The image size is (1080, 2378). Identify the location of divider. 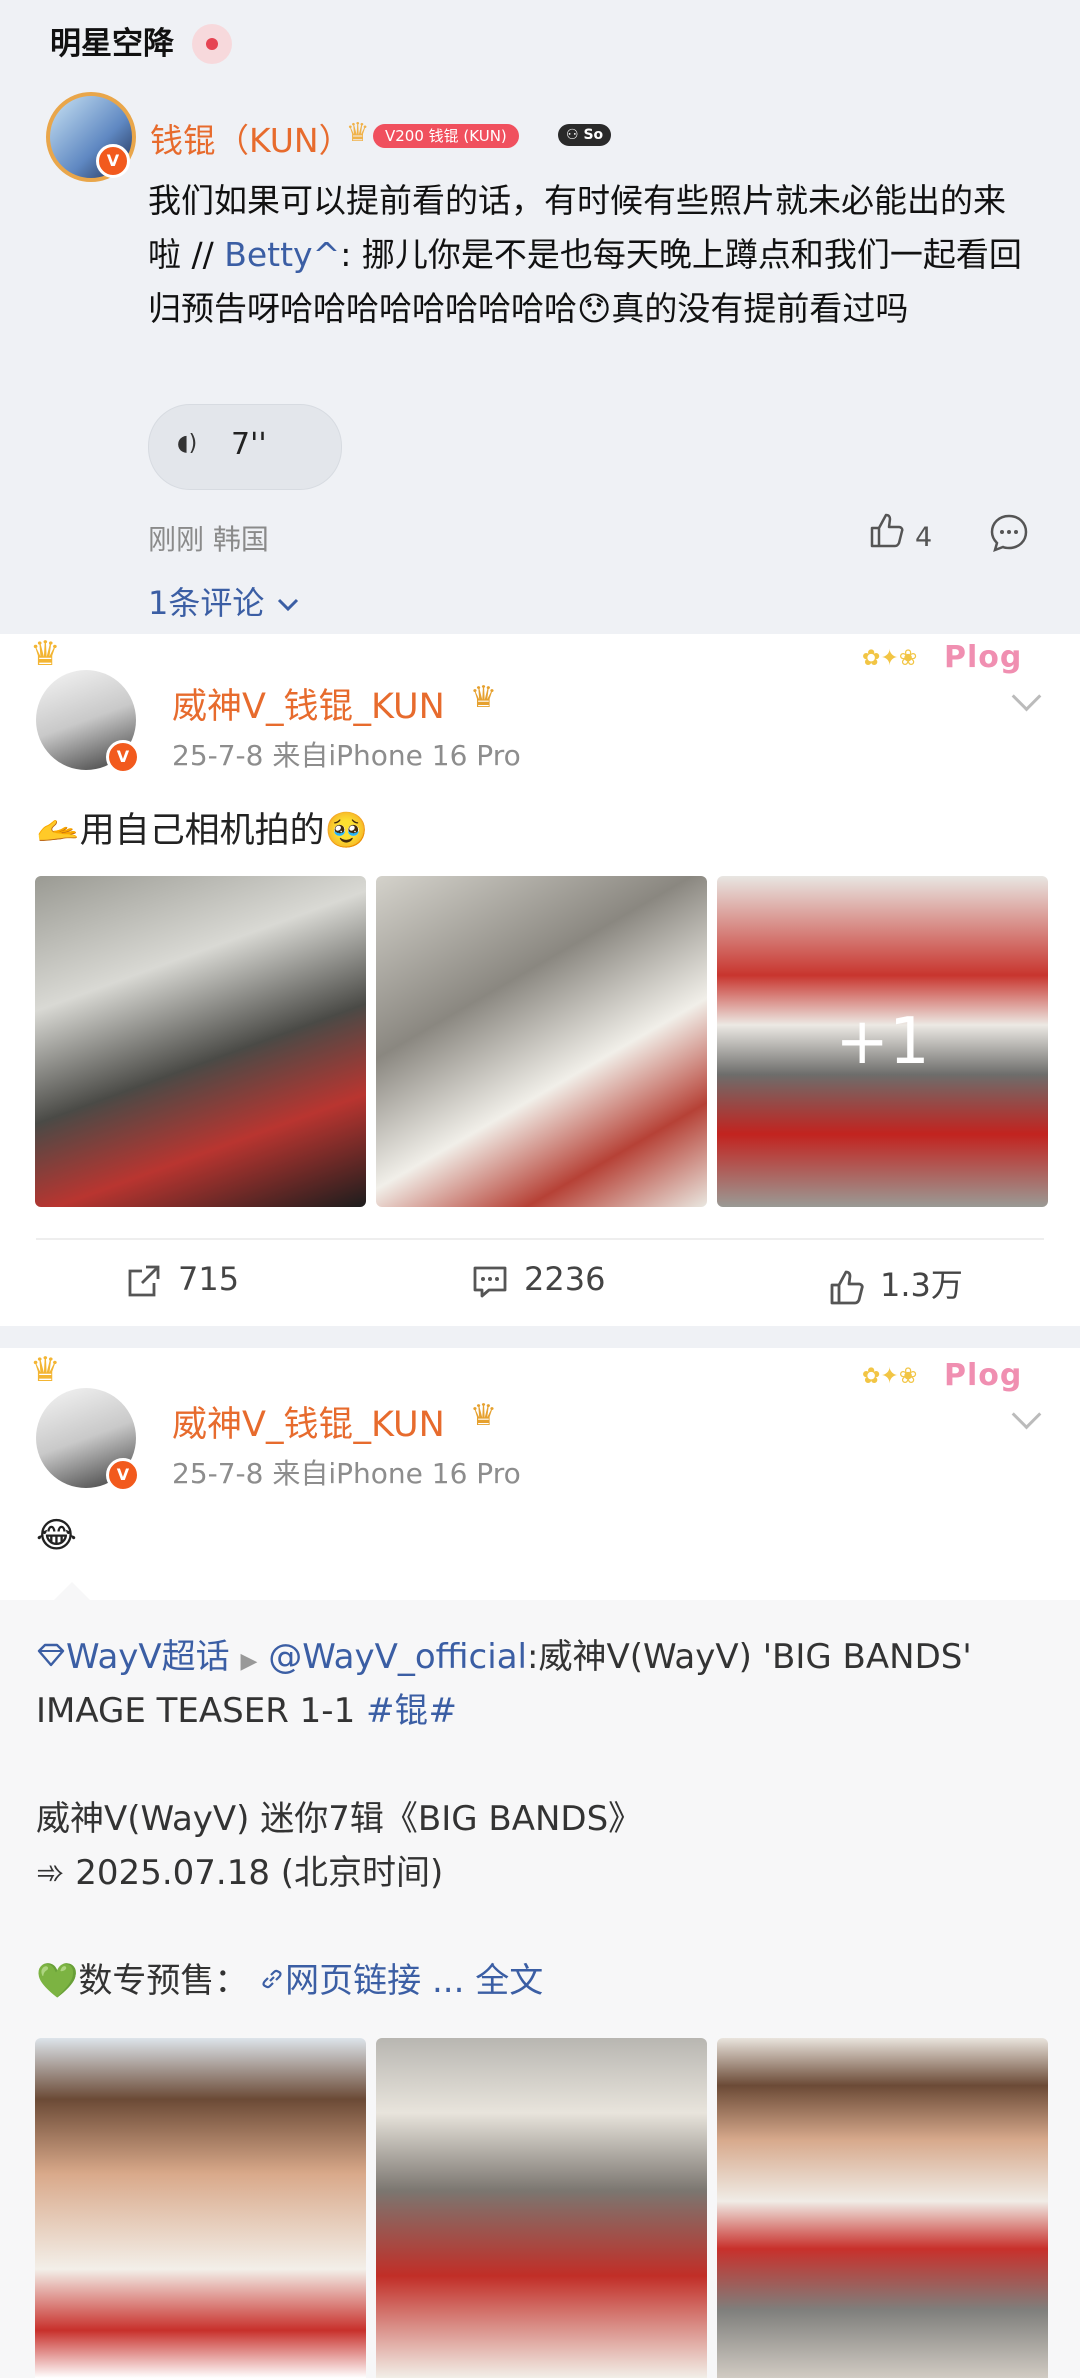
(540, 1239).